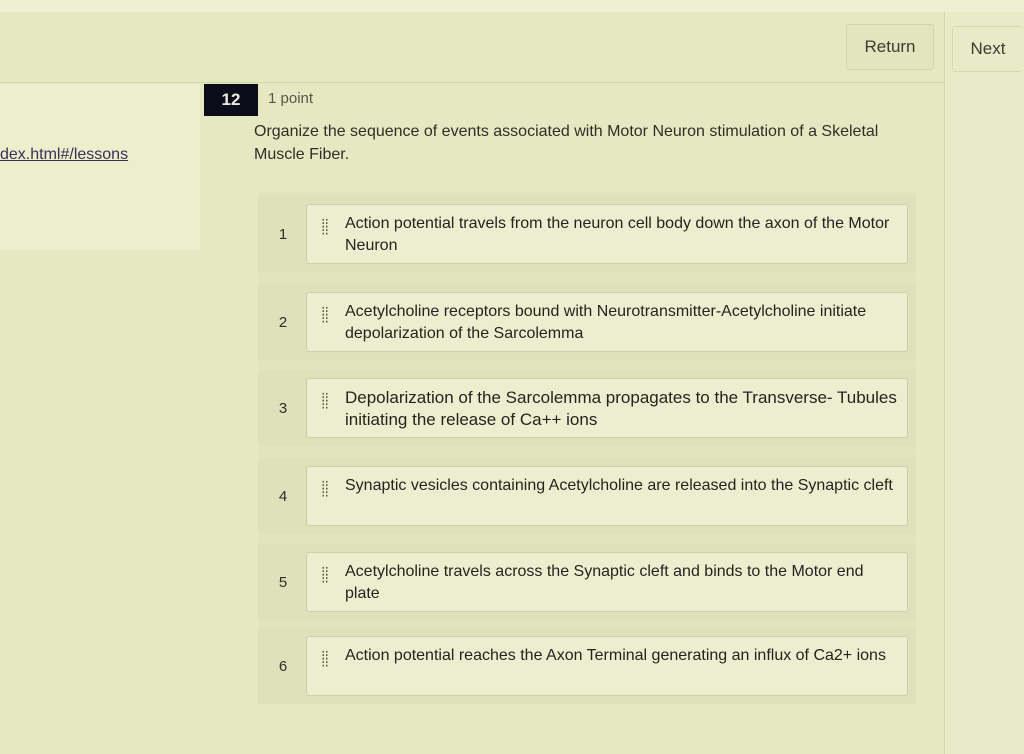 This screenshot has width=1024, height=754. What do you see at coordinates (283, 408) in the screenshot?
I see `rank-number: 3` at bounding box center [283, 408].